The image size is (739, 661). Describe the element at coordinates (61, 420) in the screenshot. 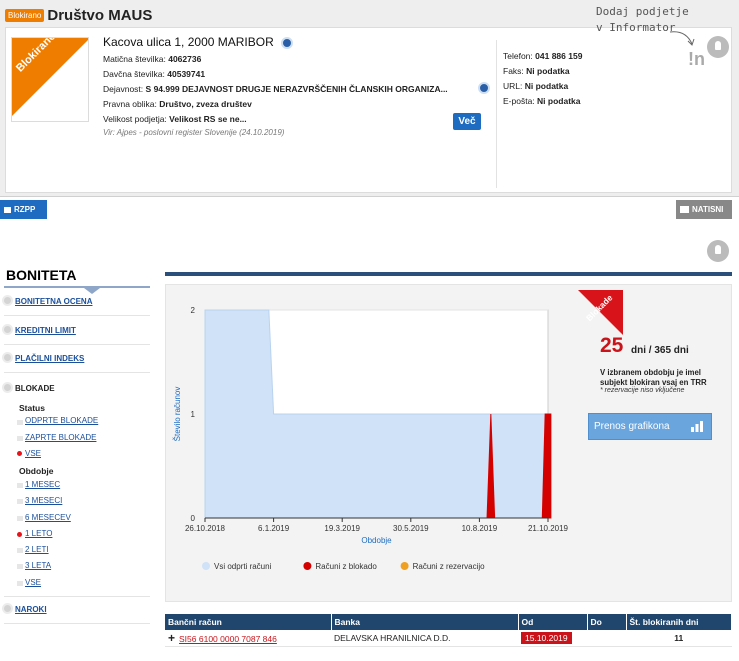

I see `status-odprte-blokade: ODPRTE BLOKADE` at that location.